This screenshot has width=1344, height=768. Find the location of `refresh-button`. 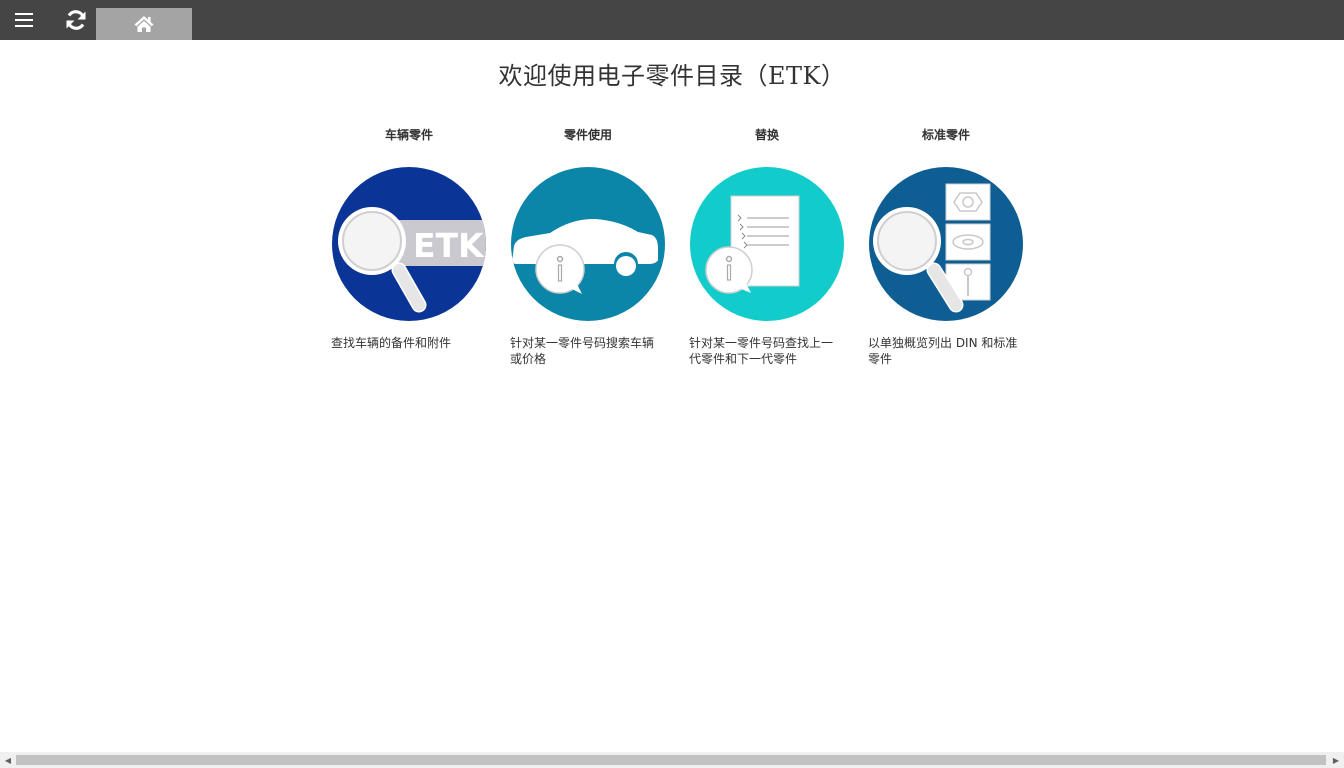

refresh-button is located at coordinates (76, 20).